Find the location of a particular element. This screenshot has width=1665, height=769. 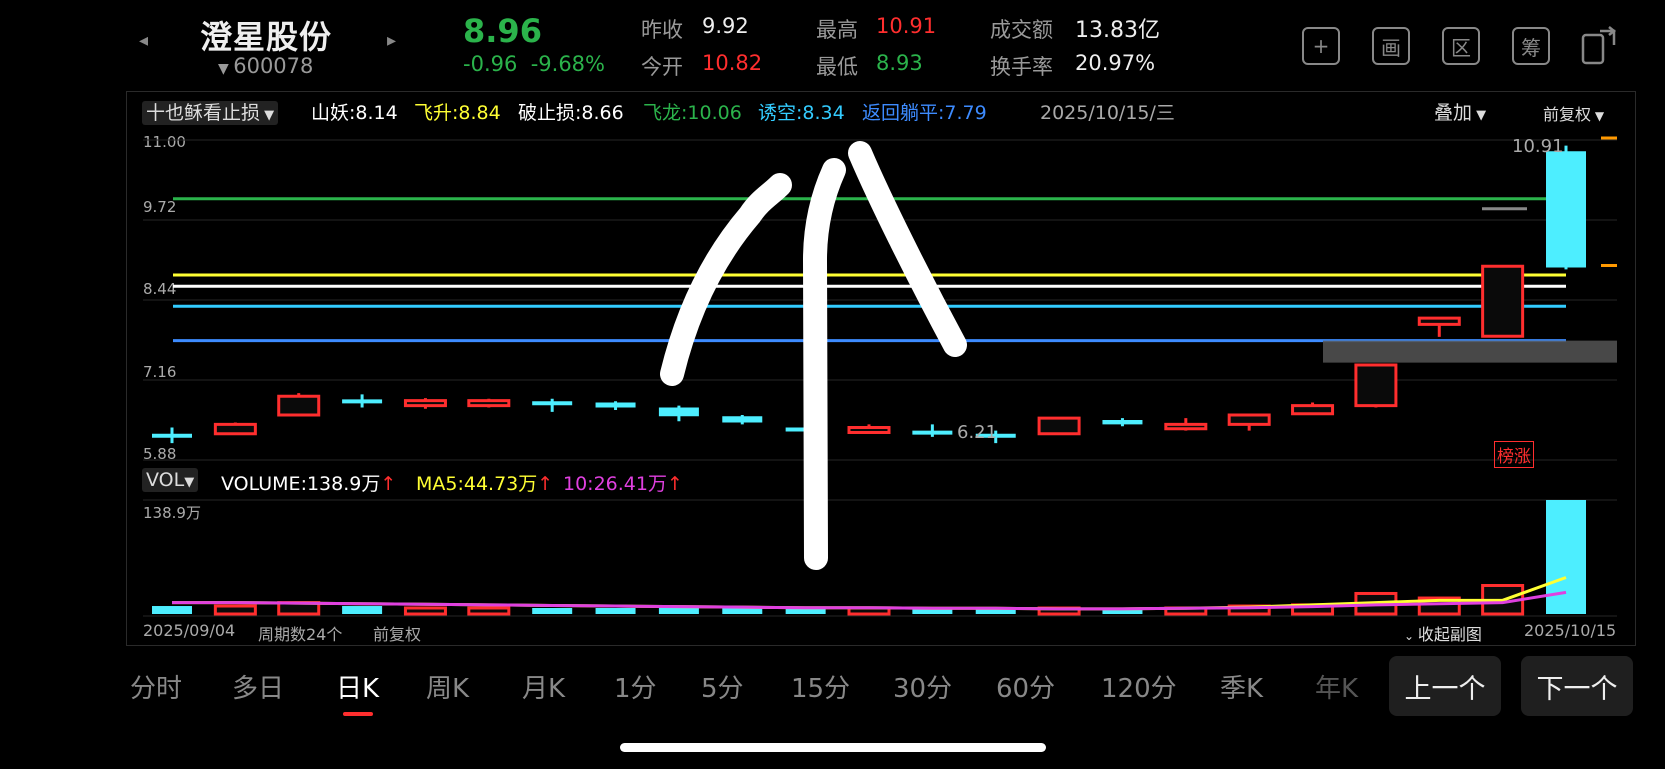

collapse-subchart-button: ⌄ 收起副图 is located at coordinates (1443, 633).